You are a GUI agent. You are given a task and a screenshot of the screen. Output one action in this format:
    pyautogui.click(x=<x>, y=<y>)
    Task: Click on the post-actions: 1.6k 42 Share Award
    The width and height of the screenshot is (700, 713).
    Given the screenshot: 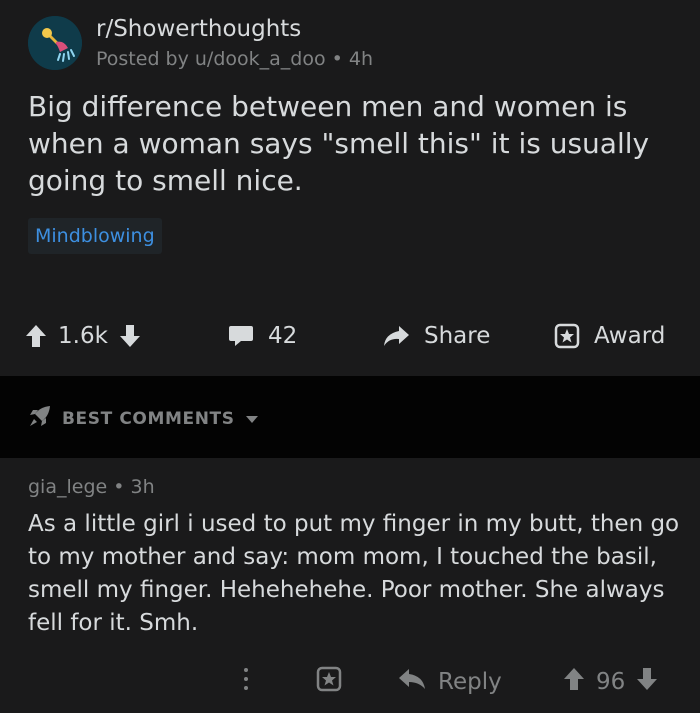 What is the action you would take?
    pyautogui.click(x=350, y=336)
    